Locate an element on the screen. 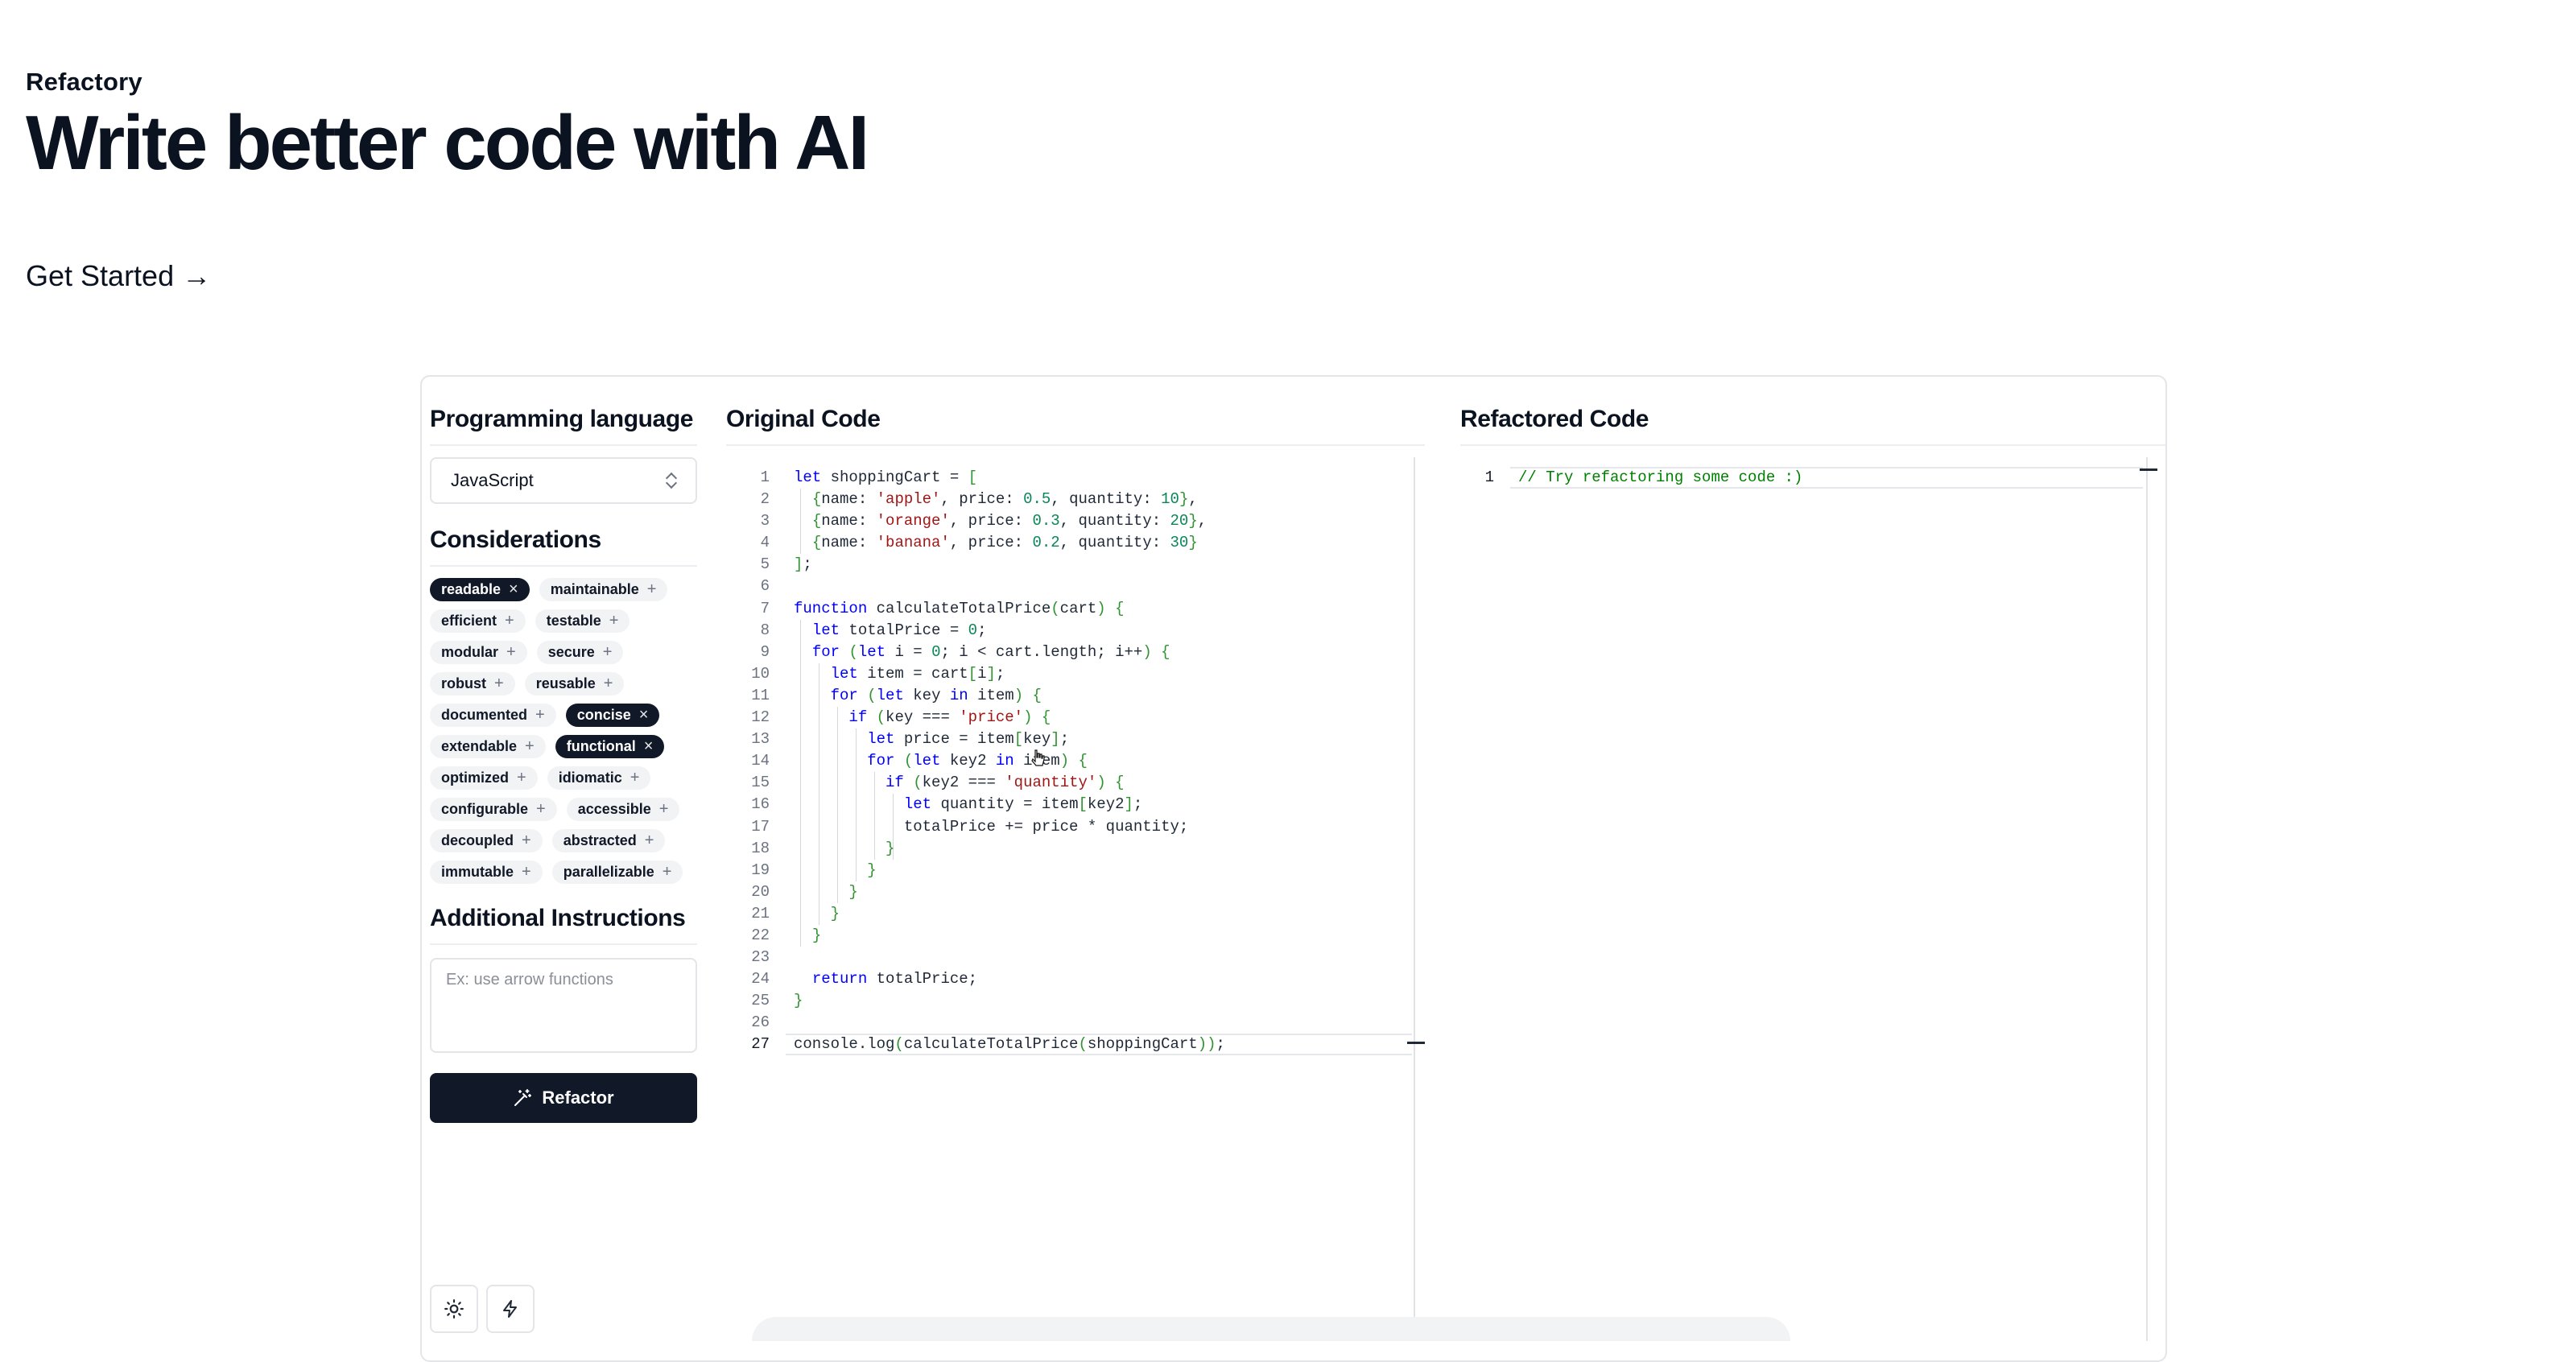 This screenshot has height=1362, width=2576. line-number: 5 is located at coordinates (765, 564).